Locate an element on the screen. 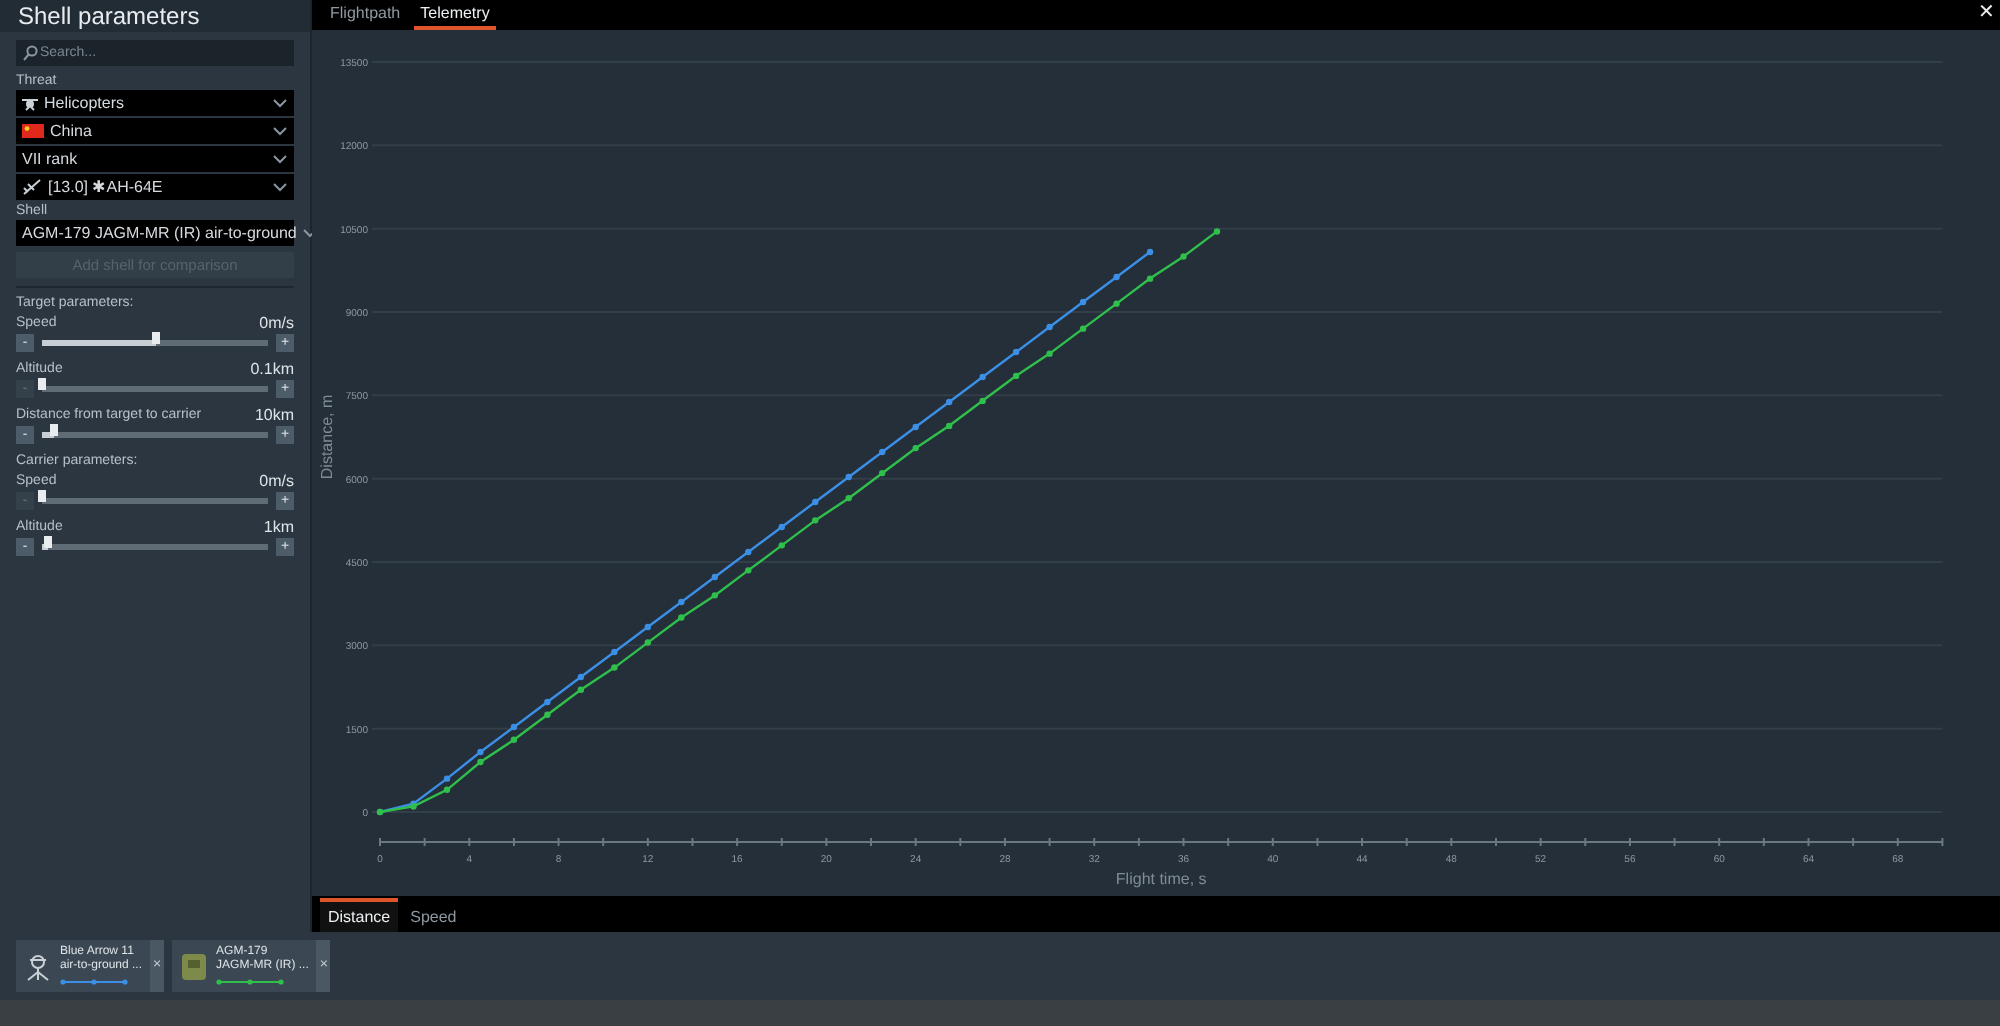 This screenshot has width=2000, height=1026. dropdown: [13.0] ✱AH-64E is located at coordinates (155, 187).